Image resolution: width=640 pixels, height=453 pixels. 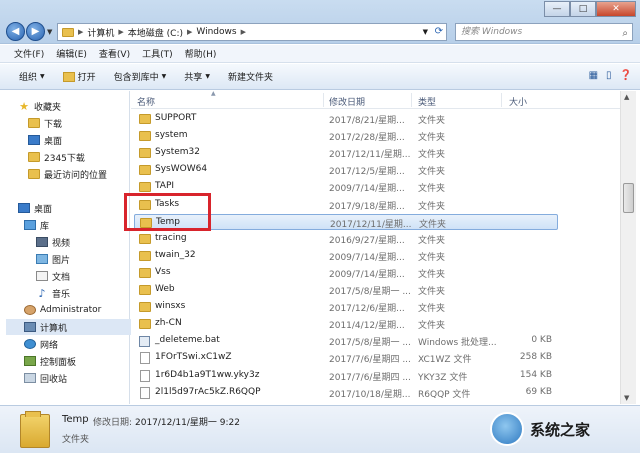 I want to click on file-size: 154 KB, so click(x=535, y=374).